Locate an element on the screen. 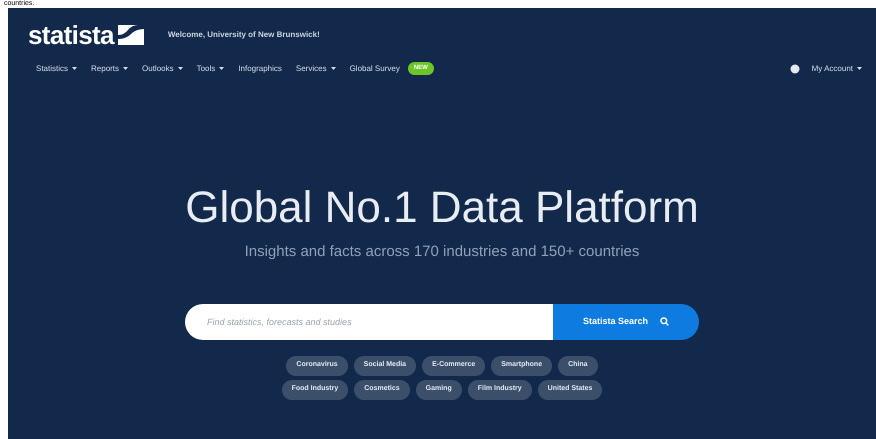  hero-subtitle: Insights and facts across 170 industries and 150+ countries is located at coordinates (442, 252).